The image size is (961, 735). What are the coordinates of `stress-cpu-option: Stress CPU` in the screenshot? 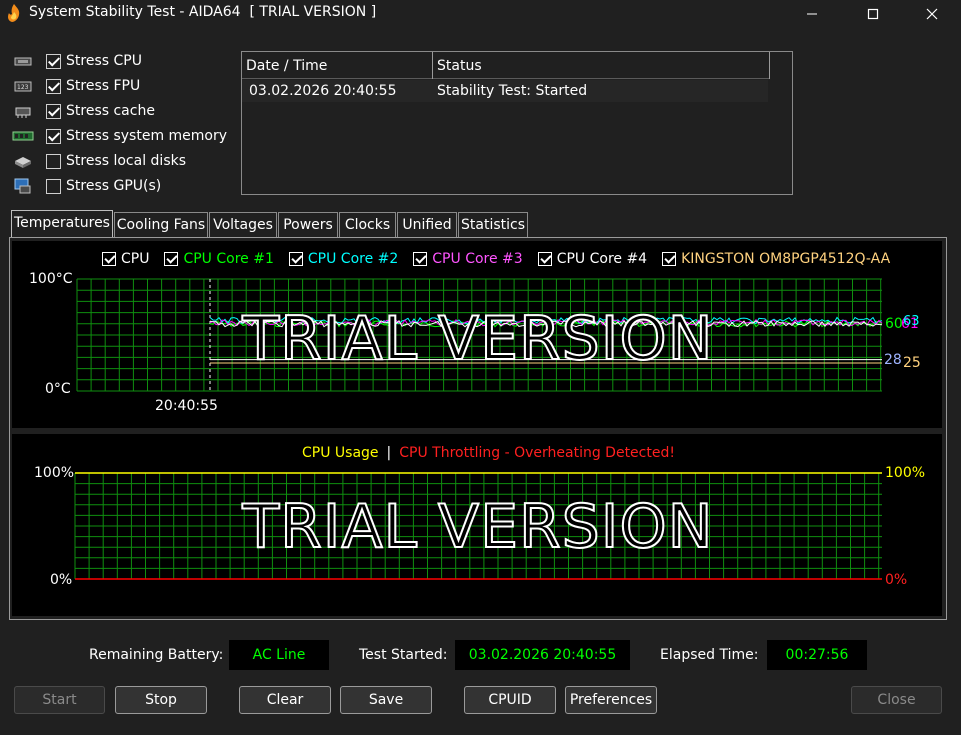 It's located at (77, 61).